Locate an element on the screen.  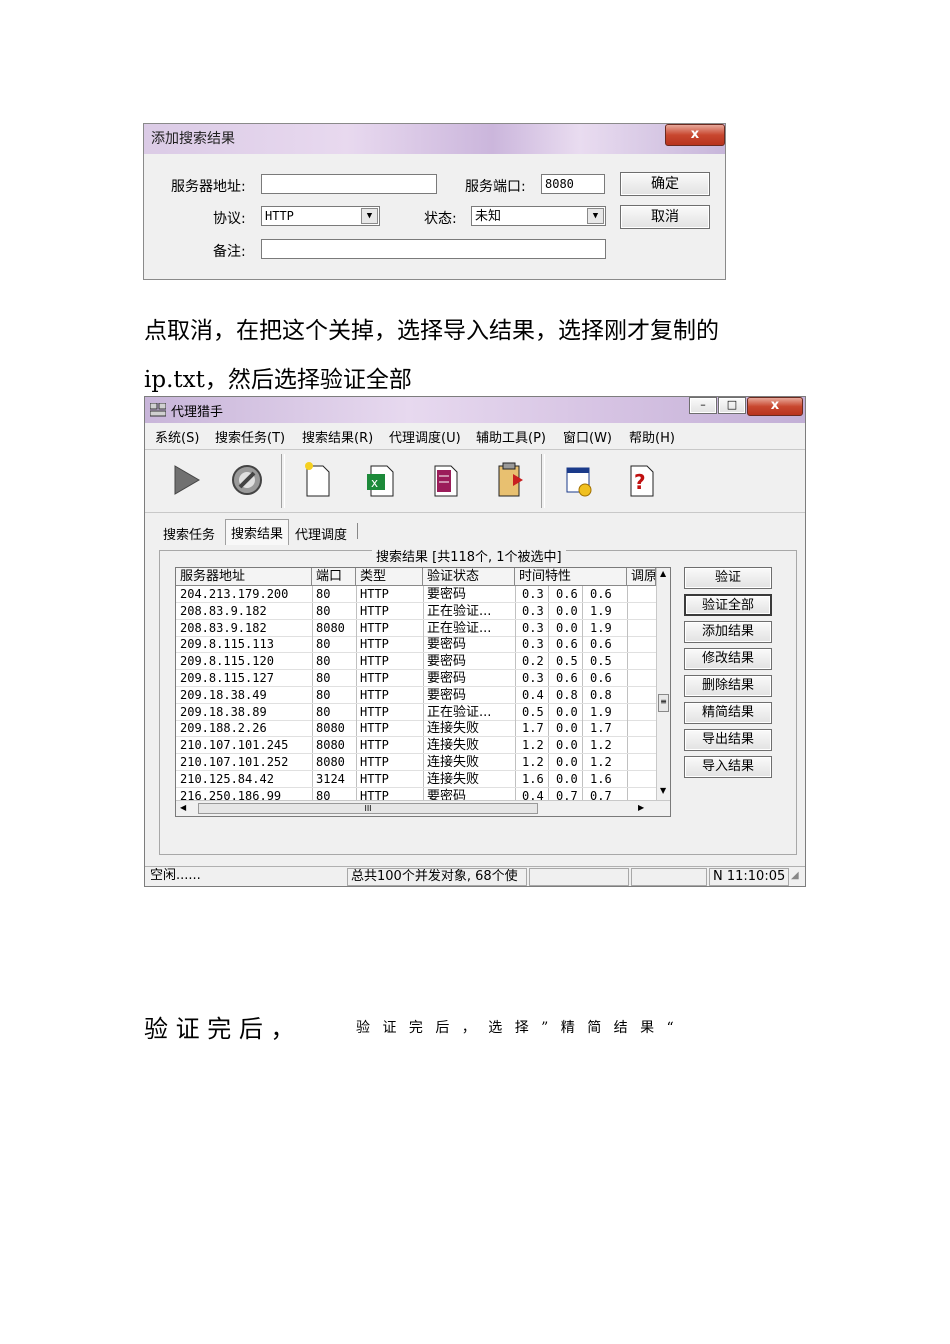
cancel-button: 取消 is located at coordinates (665, 217).